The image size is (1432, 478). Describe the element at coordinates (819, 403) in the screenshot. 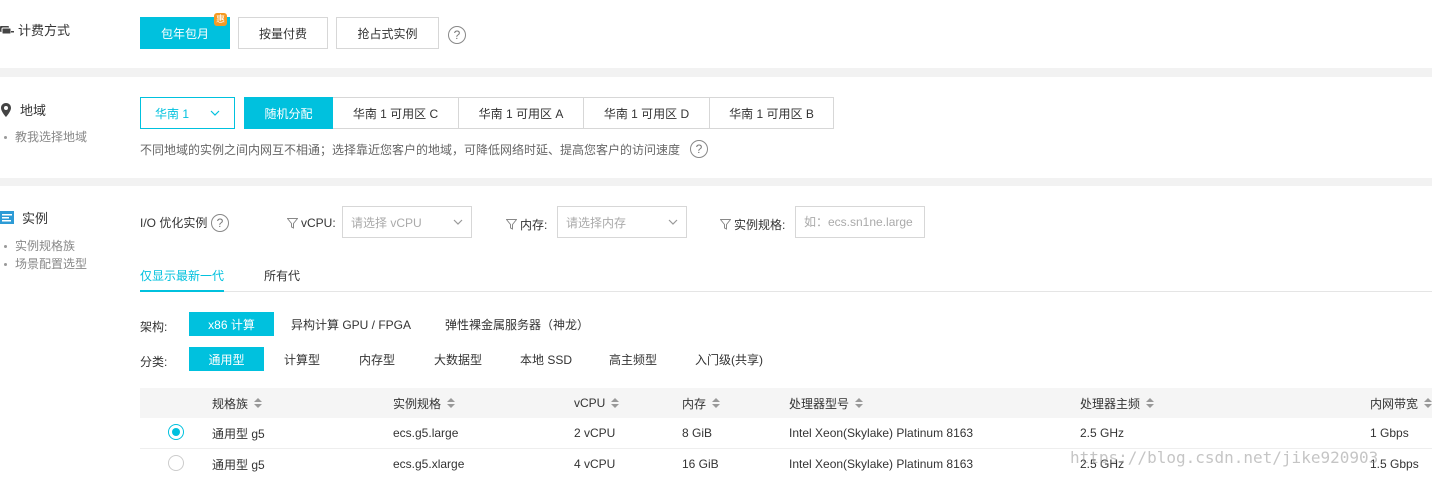

I see `column-header-label: 处理器型号` at that location.